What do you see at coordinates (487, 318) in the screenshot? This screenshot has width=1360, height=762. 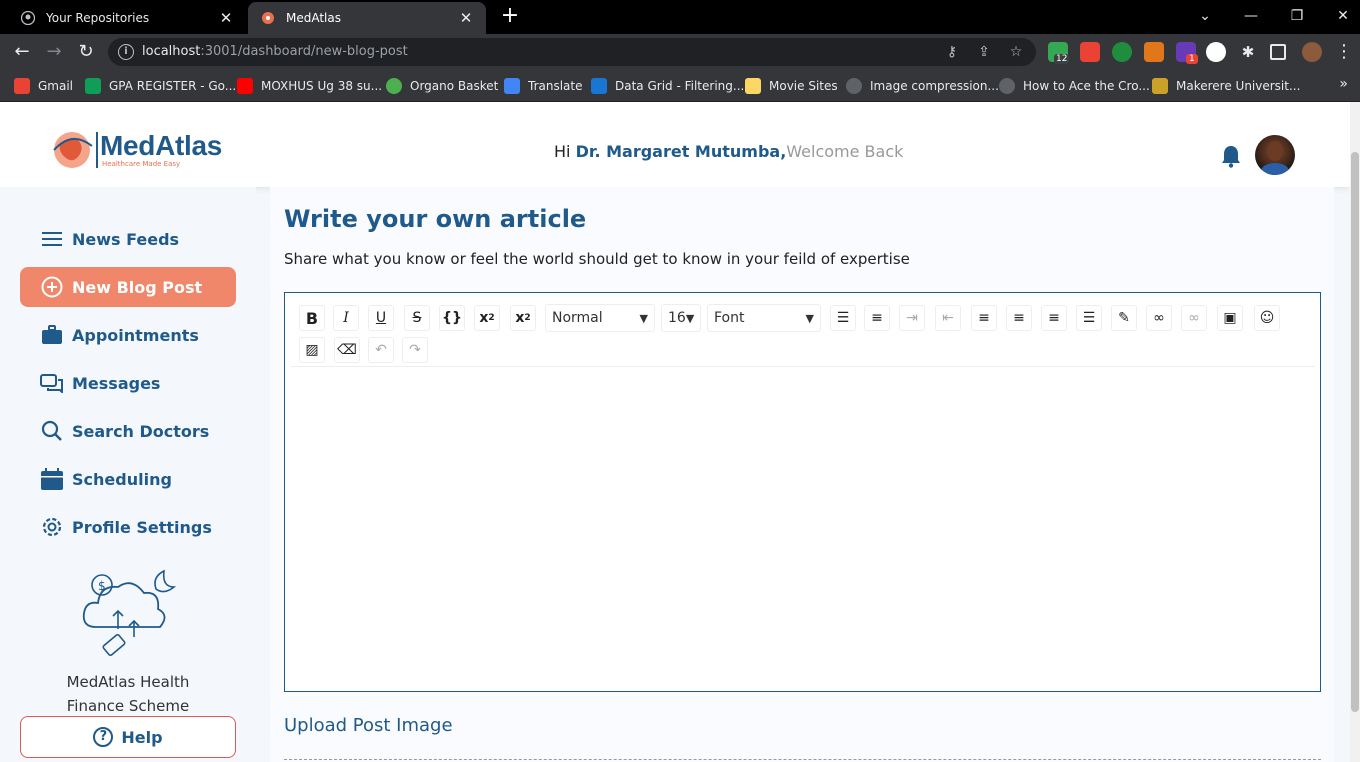 I see `superscript-icon: x2` at bounding box center [487, 318].